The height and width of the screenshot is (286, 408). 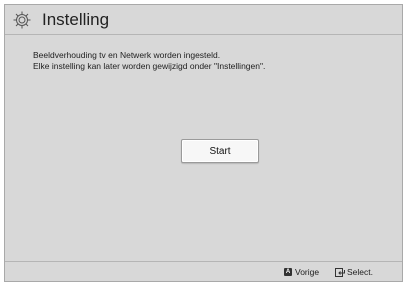 What do you see at coordinates (76, 19) in the screenshot?
I see `page-title: Instelling` at bounding box center [76, 19].